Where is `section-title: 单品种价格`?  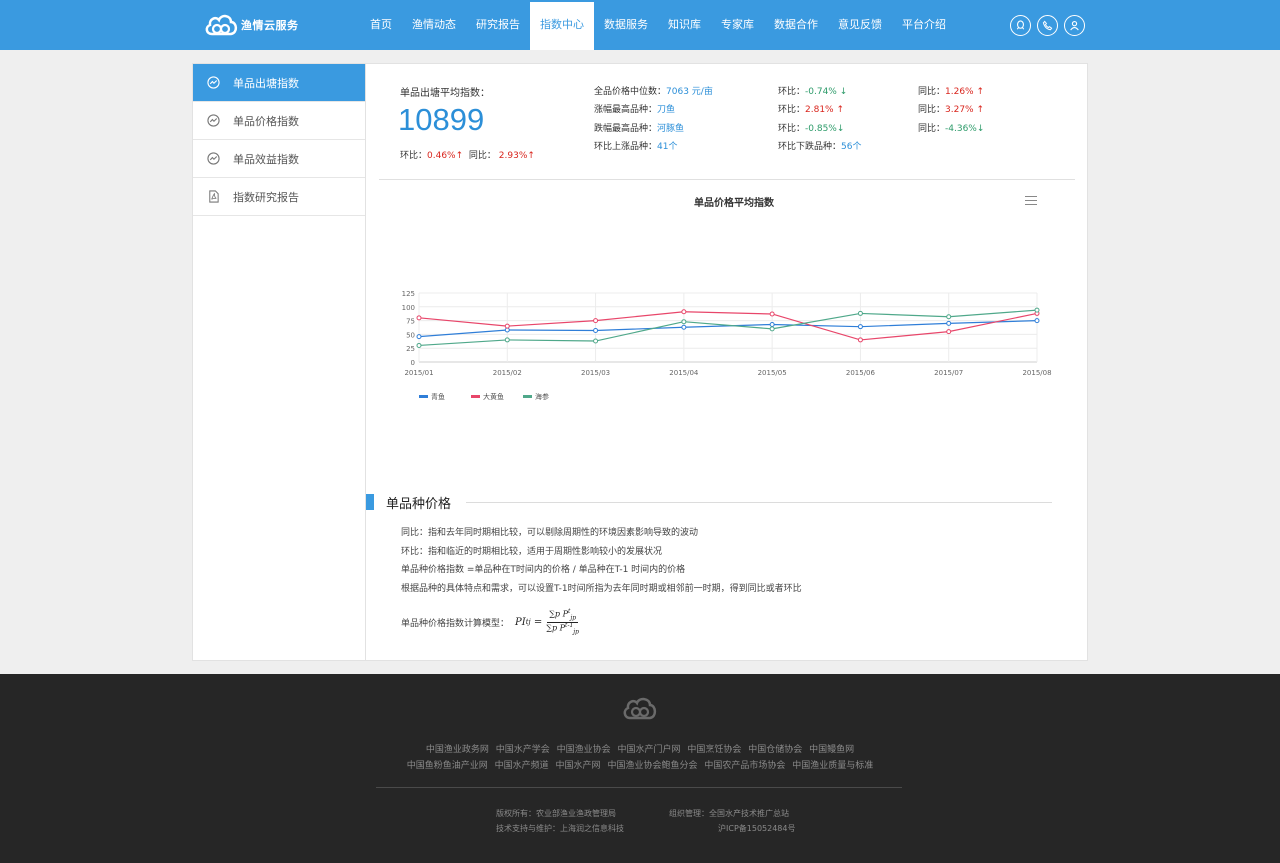
section-title: 单品种价格 is located at coordinates (419, 504).